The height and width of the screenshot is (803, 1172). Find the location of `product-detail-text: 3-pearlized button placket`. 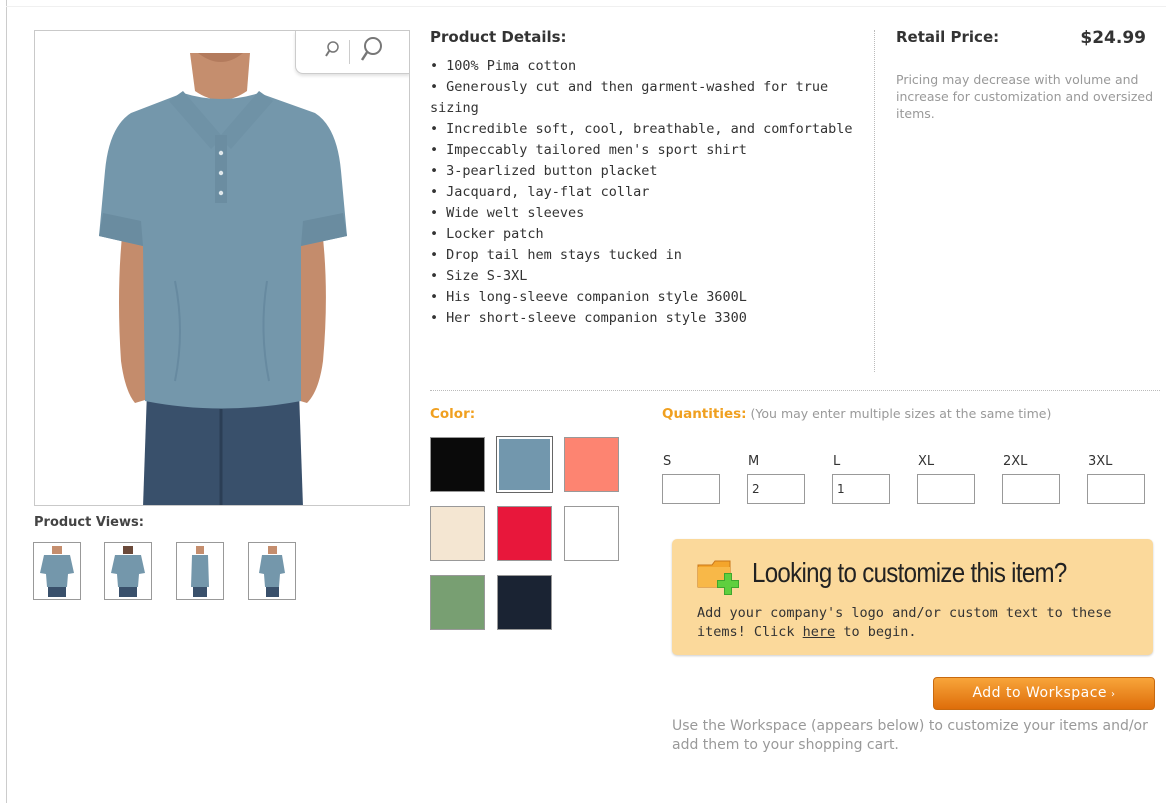

product-detail-text: 3-pearlized button placket is located at coordinates (552, 171).